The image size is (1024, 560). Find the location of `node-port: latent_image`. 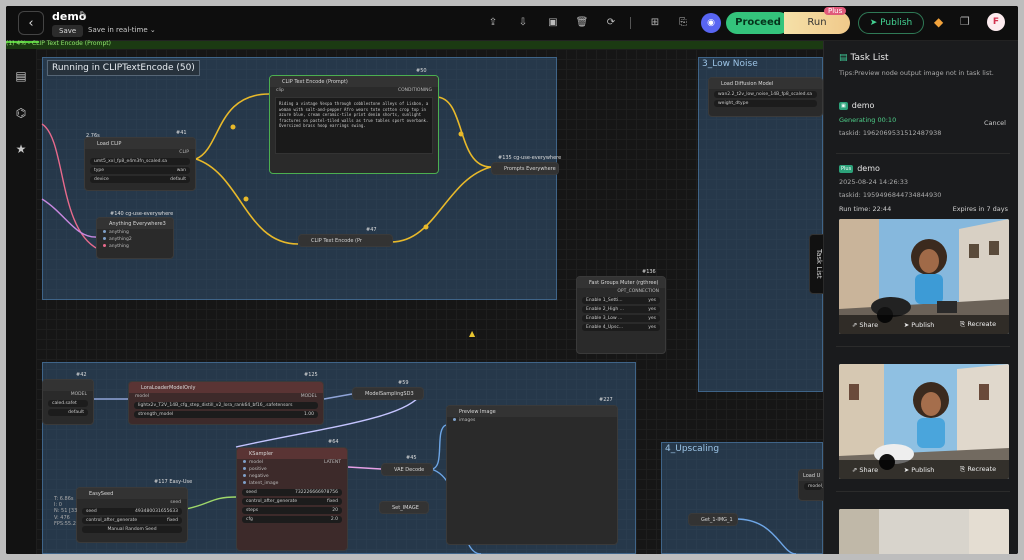

node-port: latent_image is located at coordinates (292, 483).